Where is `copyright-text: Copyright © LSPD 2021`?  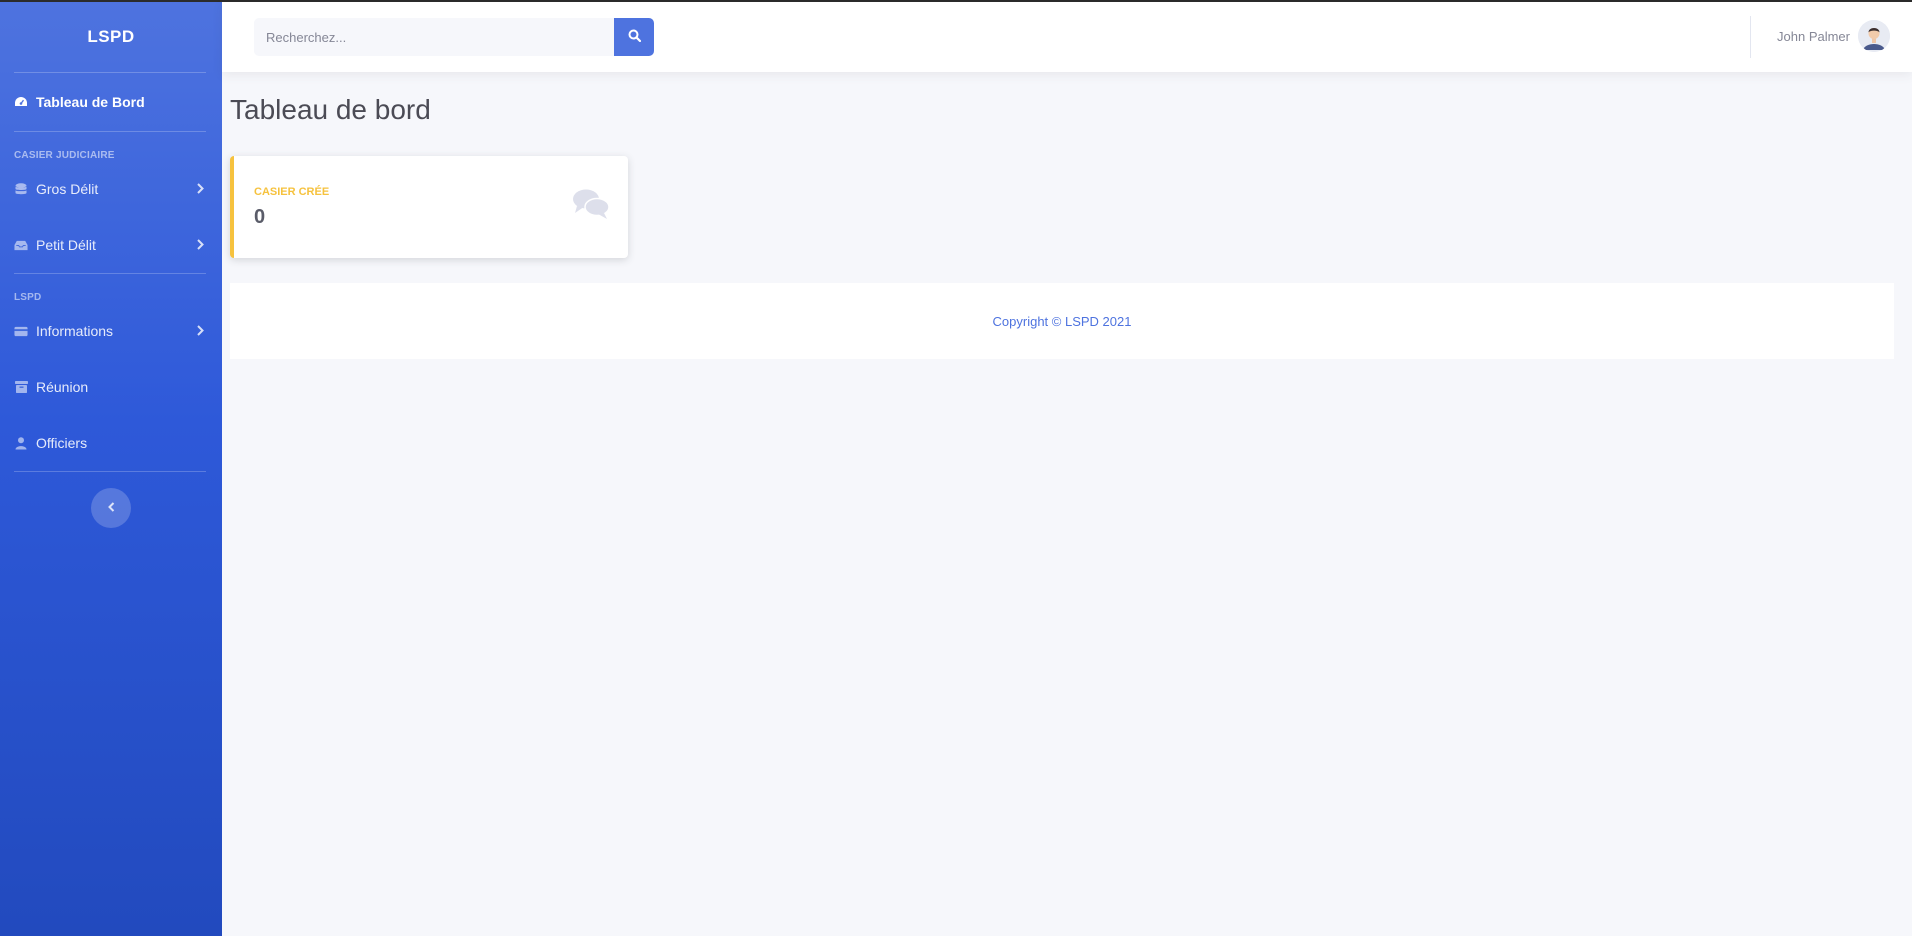 copyright-text: Copyright © LSPD 2021 is located at coordinates (1062, 321).